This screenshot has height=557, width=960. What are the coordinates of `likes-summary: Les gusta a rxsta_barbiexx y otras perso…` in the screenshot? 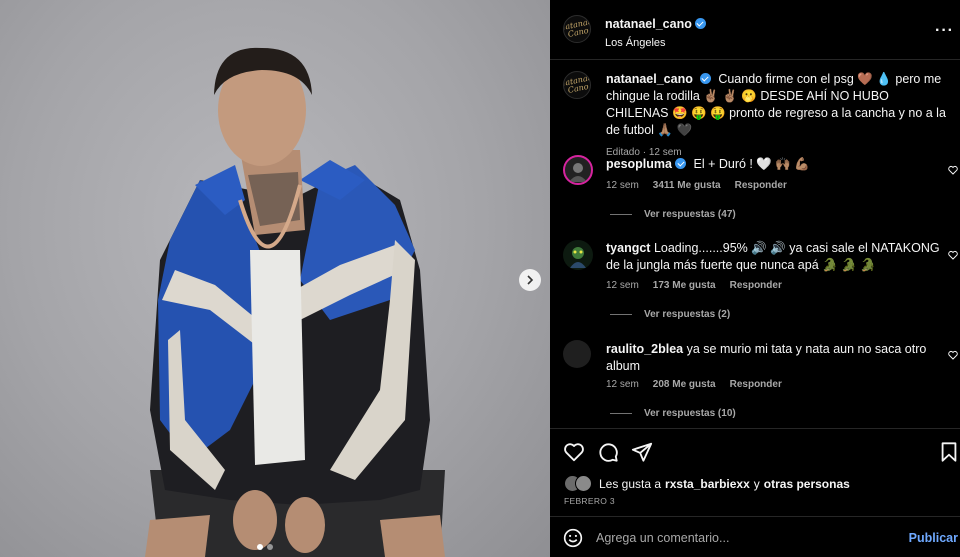 It's located at (707, 483).